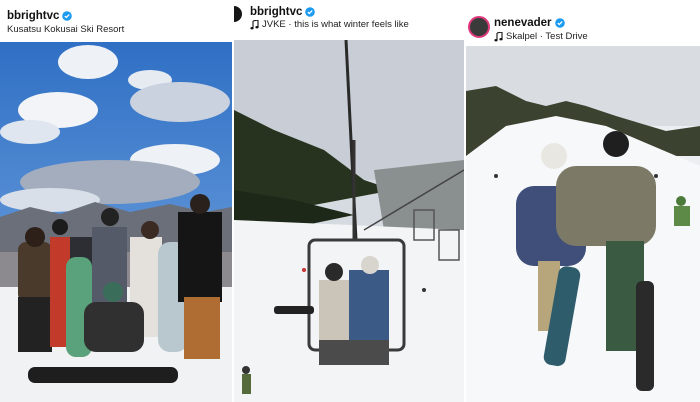 The width and height of the screenshot is (700, 402). I want to click on location-label: Kusatsu Kokusai Ski Resort, so click(66, 29).